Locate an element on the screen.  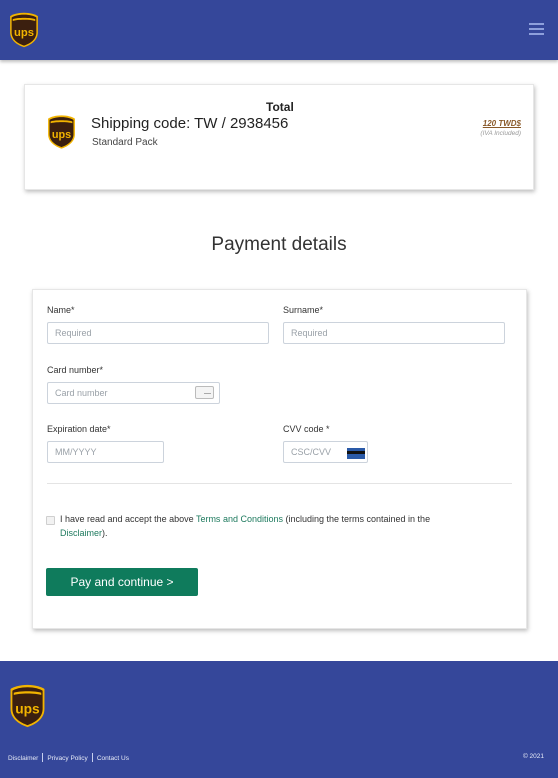
card-number-label: Card number* is located at coordinates (75, 370).